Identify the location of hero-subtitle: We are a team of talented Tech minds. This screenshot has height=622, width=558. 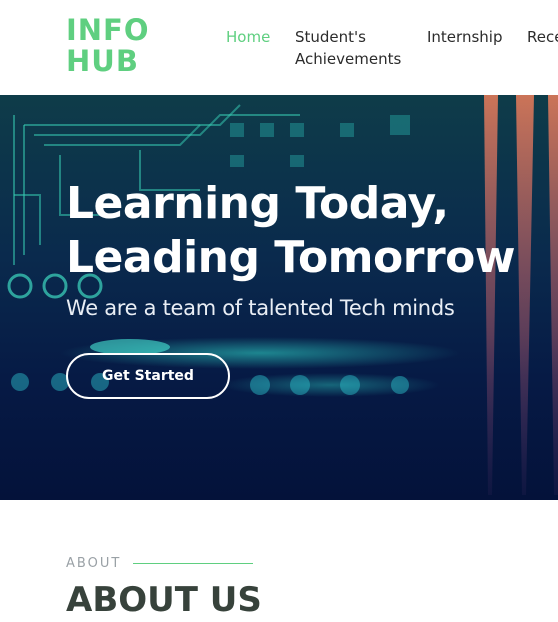
(260, 308).